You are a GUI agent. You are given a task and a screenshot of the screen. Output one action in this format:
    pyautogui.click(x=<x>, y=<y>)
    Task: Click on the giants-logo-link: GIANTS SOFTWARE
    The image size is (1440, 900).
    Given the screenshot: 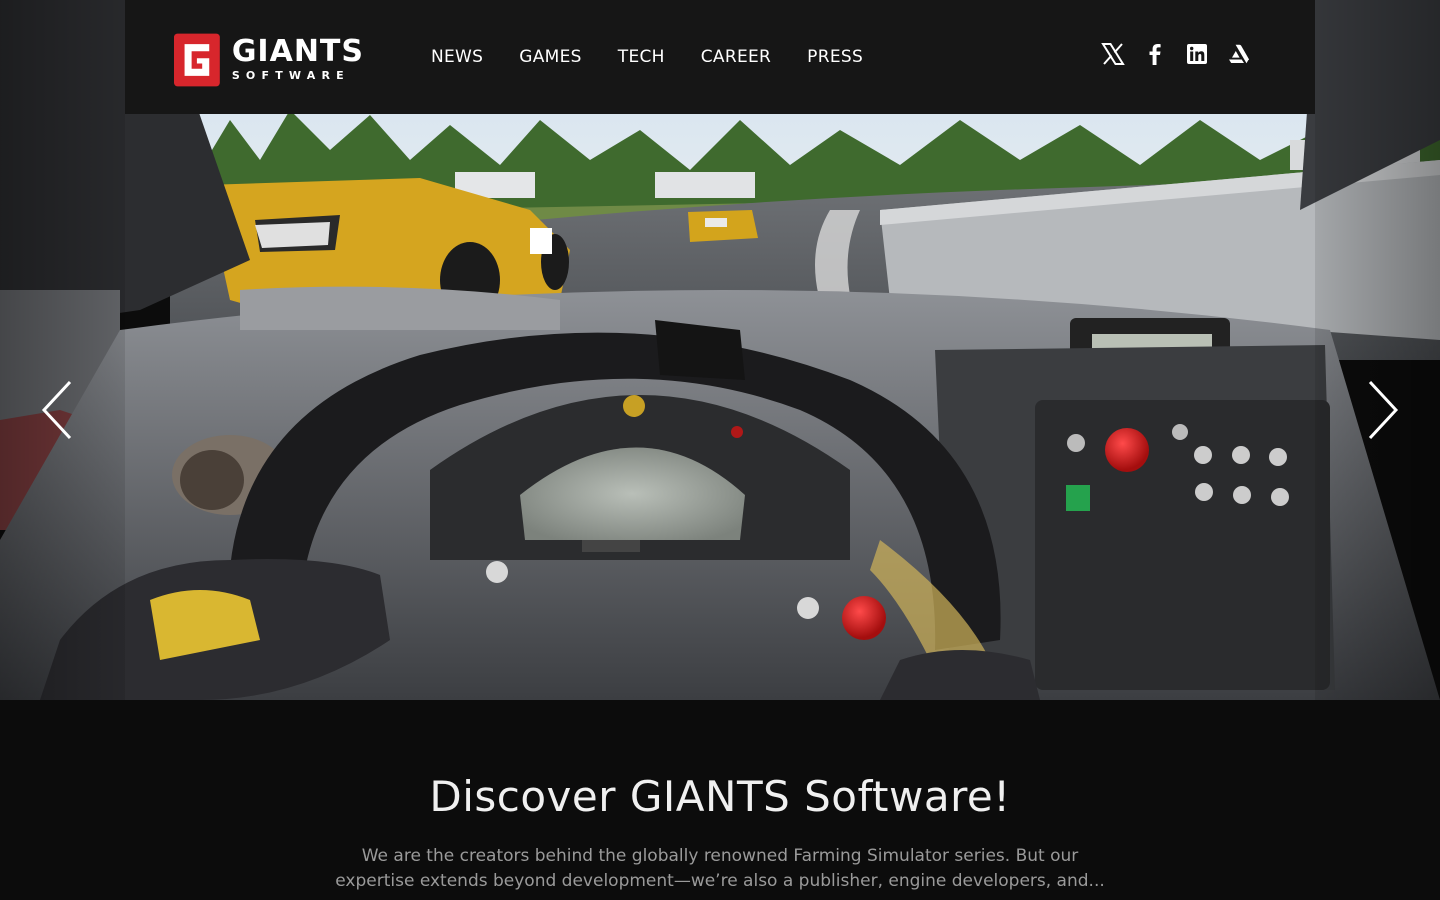 What is the action you would take?
    pyautogui.click(x=269, y=60)
    